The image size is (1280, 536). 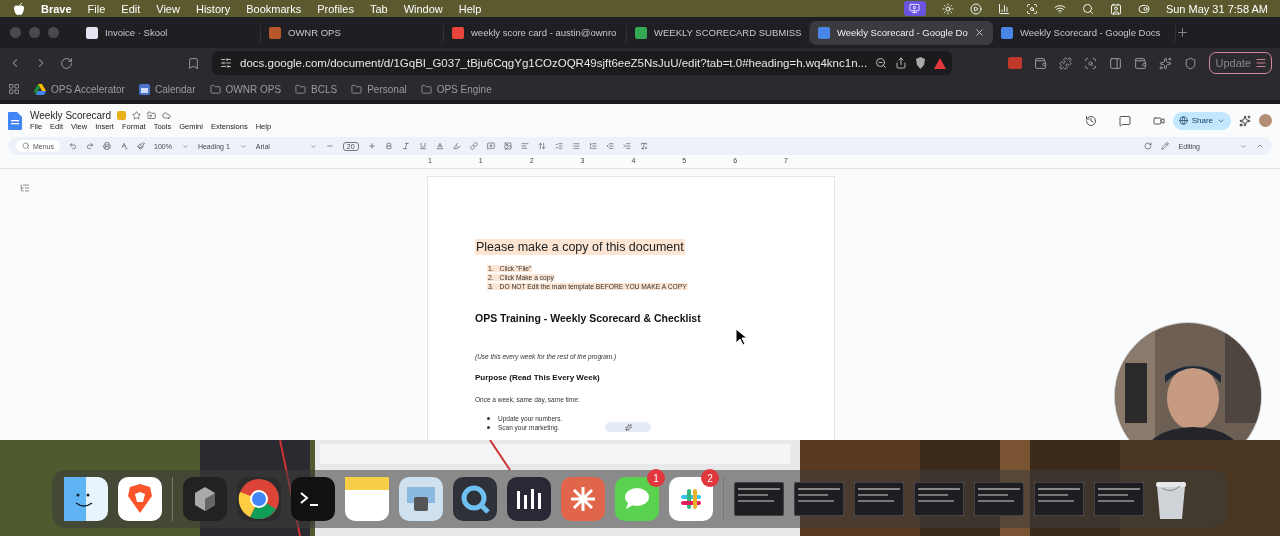 What do you see at coordinates (475, 499) in the screenshot?
I see `quicktime-icon` at bounding box center [475, 499].